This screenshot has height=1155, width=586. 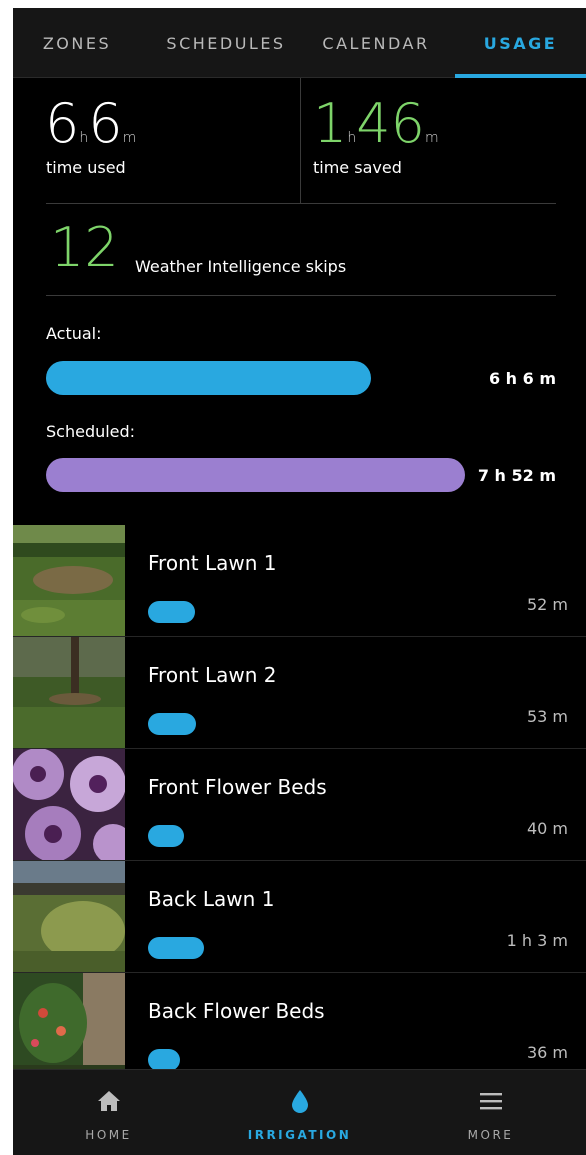 What do you see at coordinates (299, 43) in the screenshot?
I see `top-tab-bar: ZONES SCHEDULES CALENDAR USAGE` at bounding box center [299, 43].